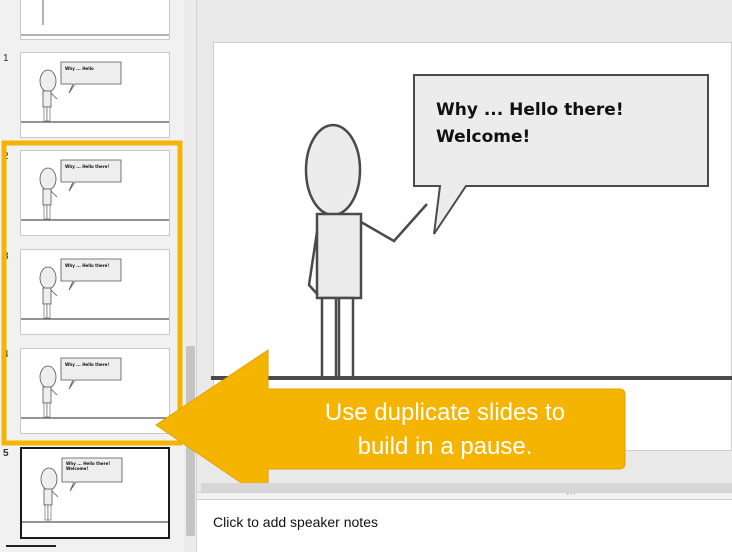 The width and height of the screenshot is (732, 552). Describe the element at coordinates (530, 110) in the screenshot. I see `bubble-line-1: Why ... Hello there!` at that location.